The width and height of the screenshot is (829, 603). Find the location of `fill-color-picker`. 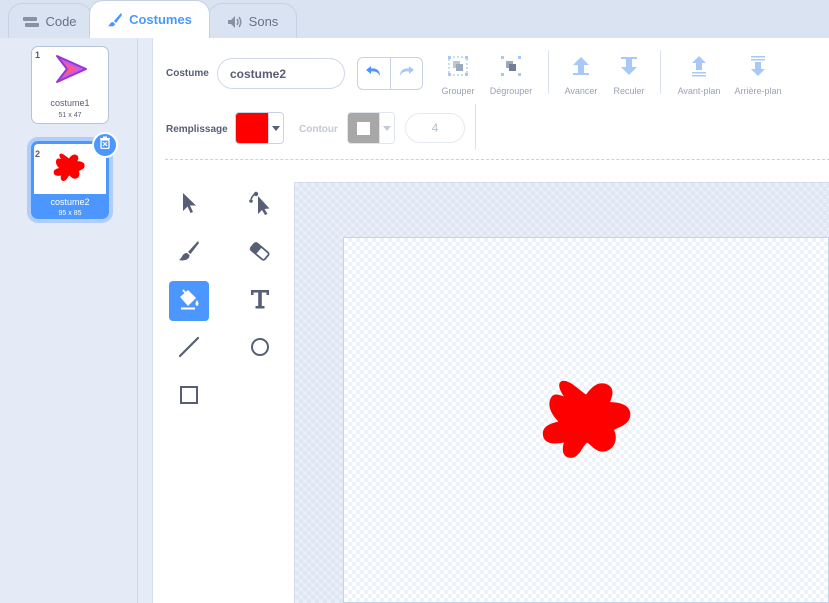

fill-color-picker is located at coordinates (259, 128).